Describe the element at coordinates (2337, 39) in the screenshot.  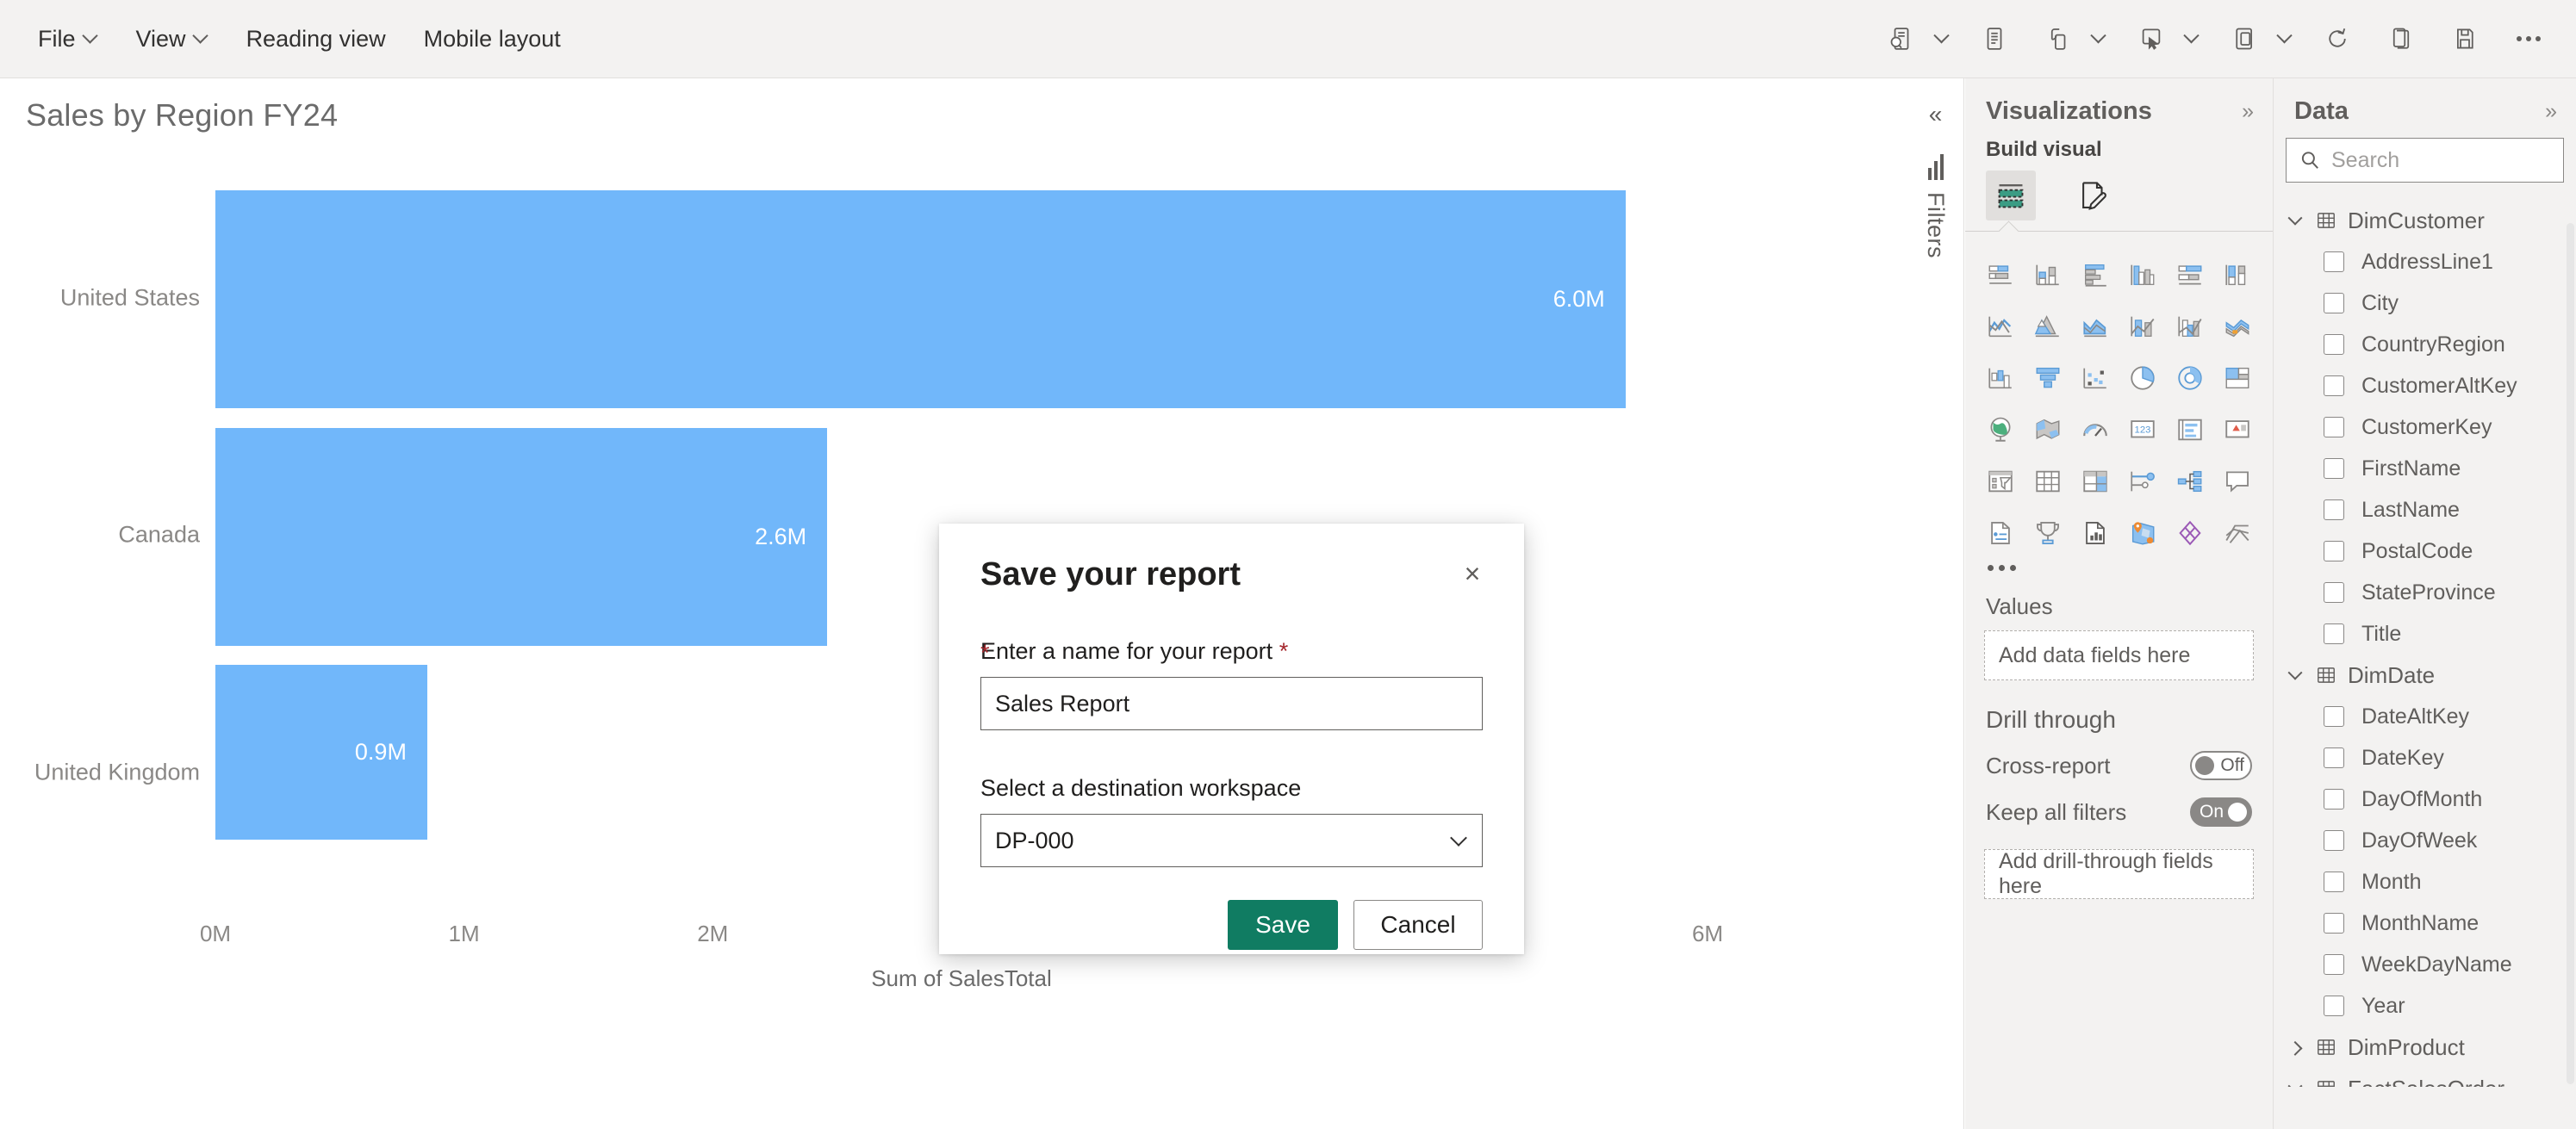
I see `refresh-icon` at that location.